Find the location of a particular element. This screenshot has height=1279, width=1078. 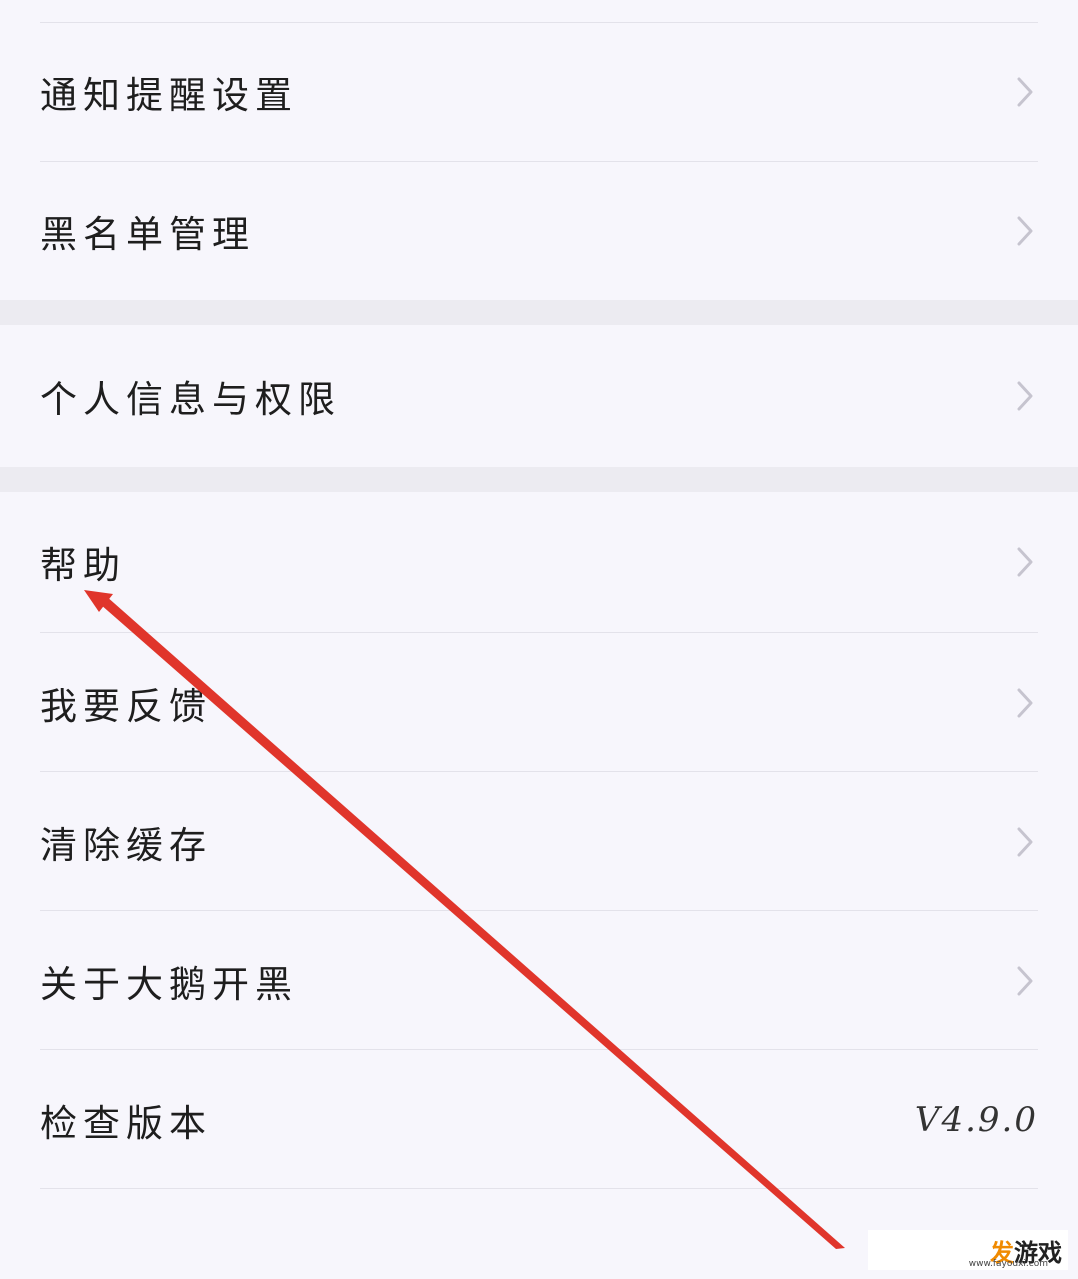

settings-item-label: 关于大鹅开黑 is located at coordinates (169, 984).